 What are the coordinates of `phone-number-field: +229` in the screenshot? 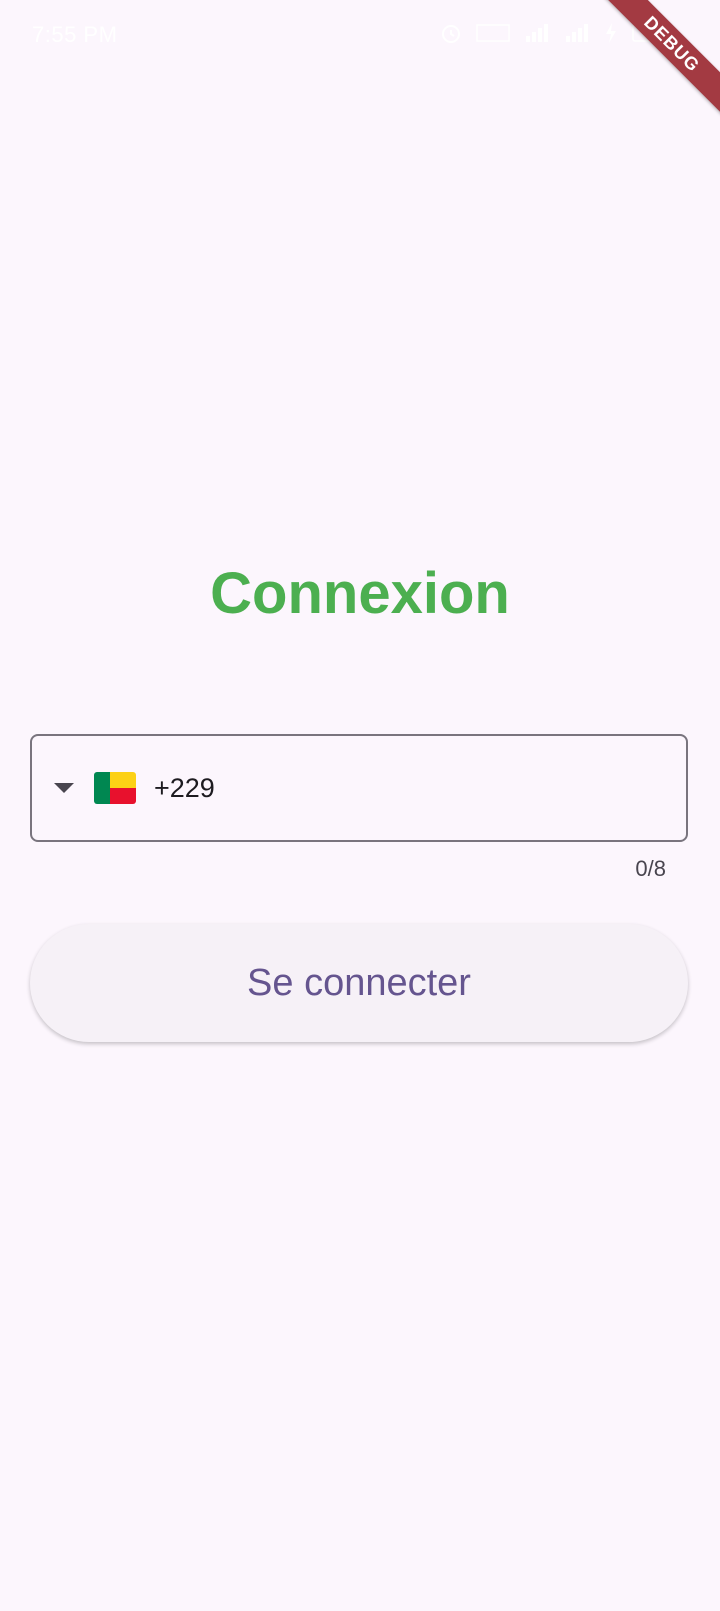 It's located at (359, 788).